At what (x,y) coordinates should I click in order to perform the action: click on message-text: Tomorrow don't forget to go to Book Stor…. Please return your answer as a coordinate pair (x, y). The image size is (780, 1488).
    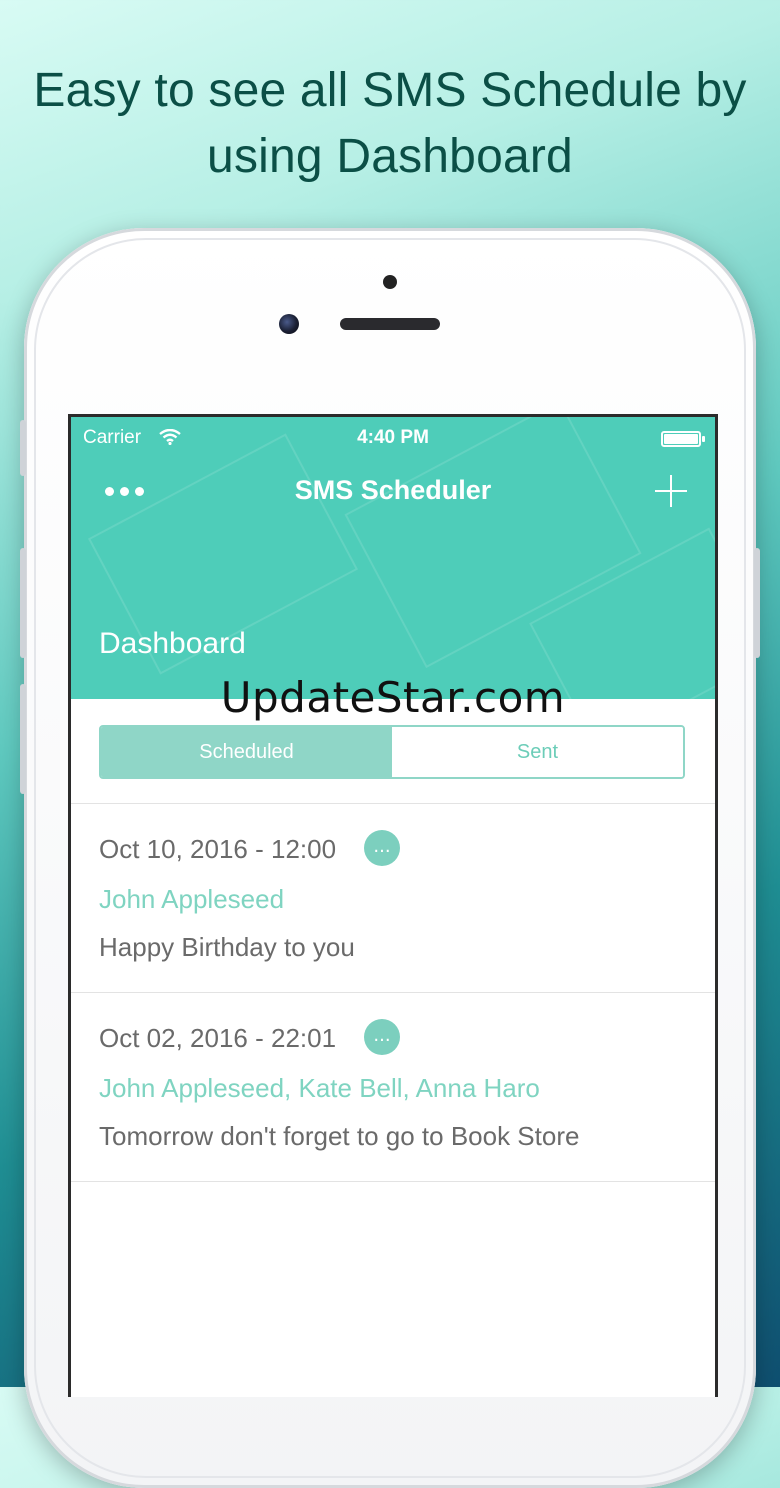
    Looking at the image, I should click on (339, 1136).